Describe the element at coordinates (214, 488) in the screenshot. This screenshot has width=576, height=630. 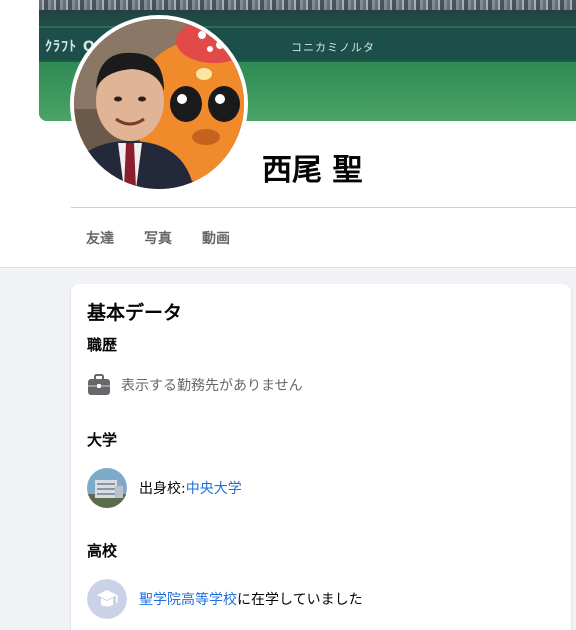
I see `university-link: 中央大学` at that location.